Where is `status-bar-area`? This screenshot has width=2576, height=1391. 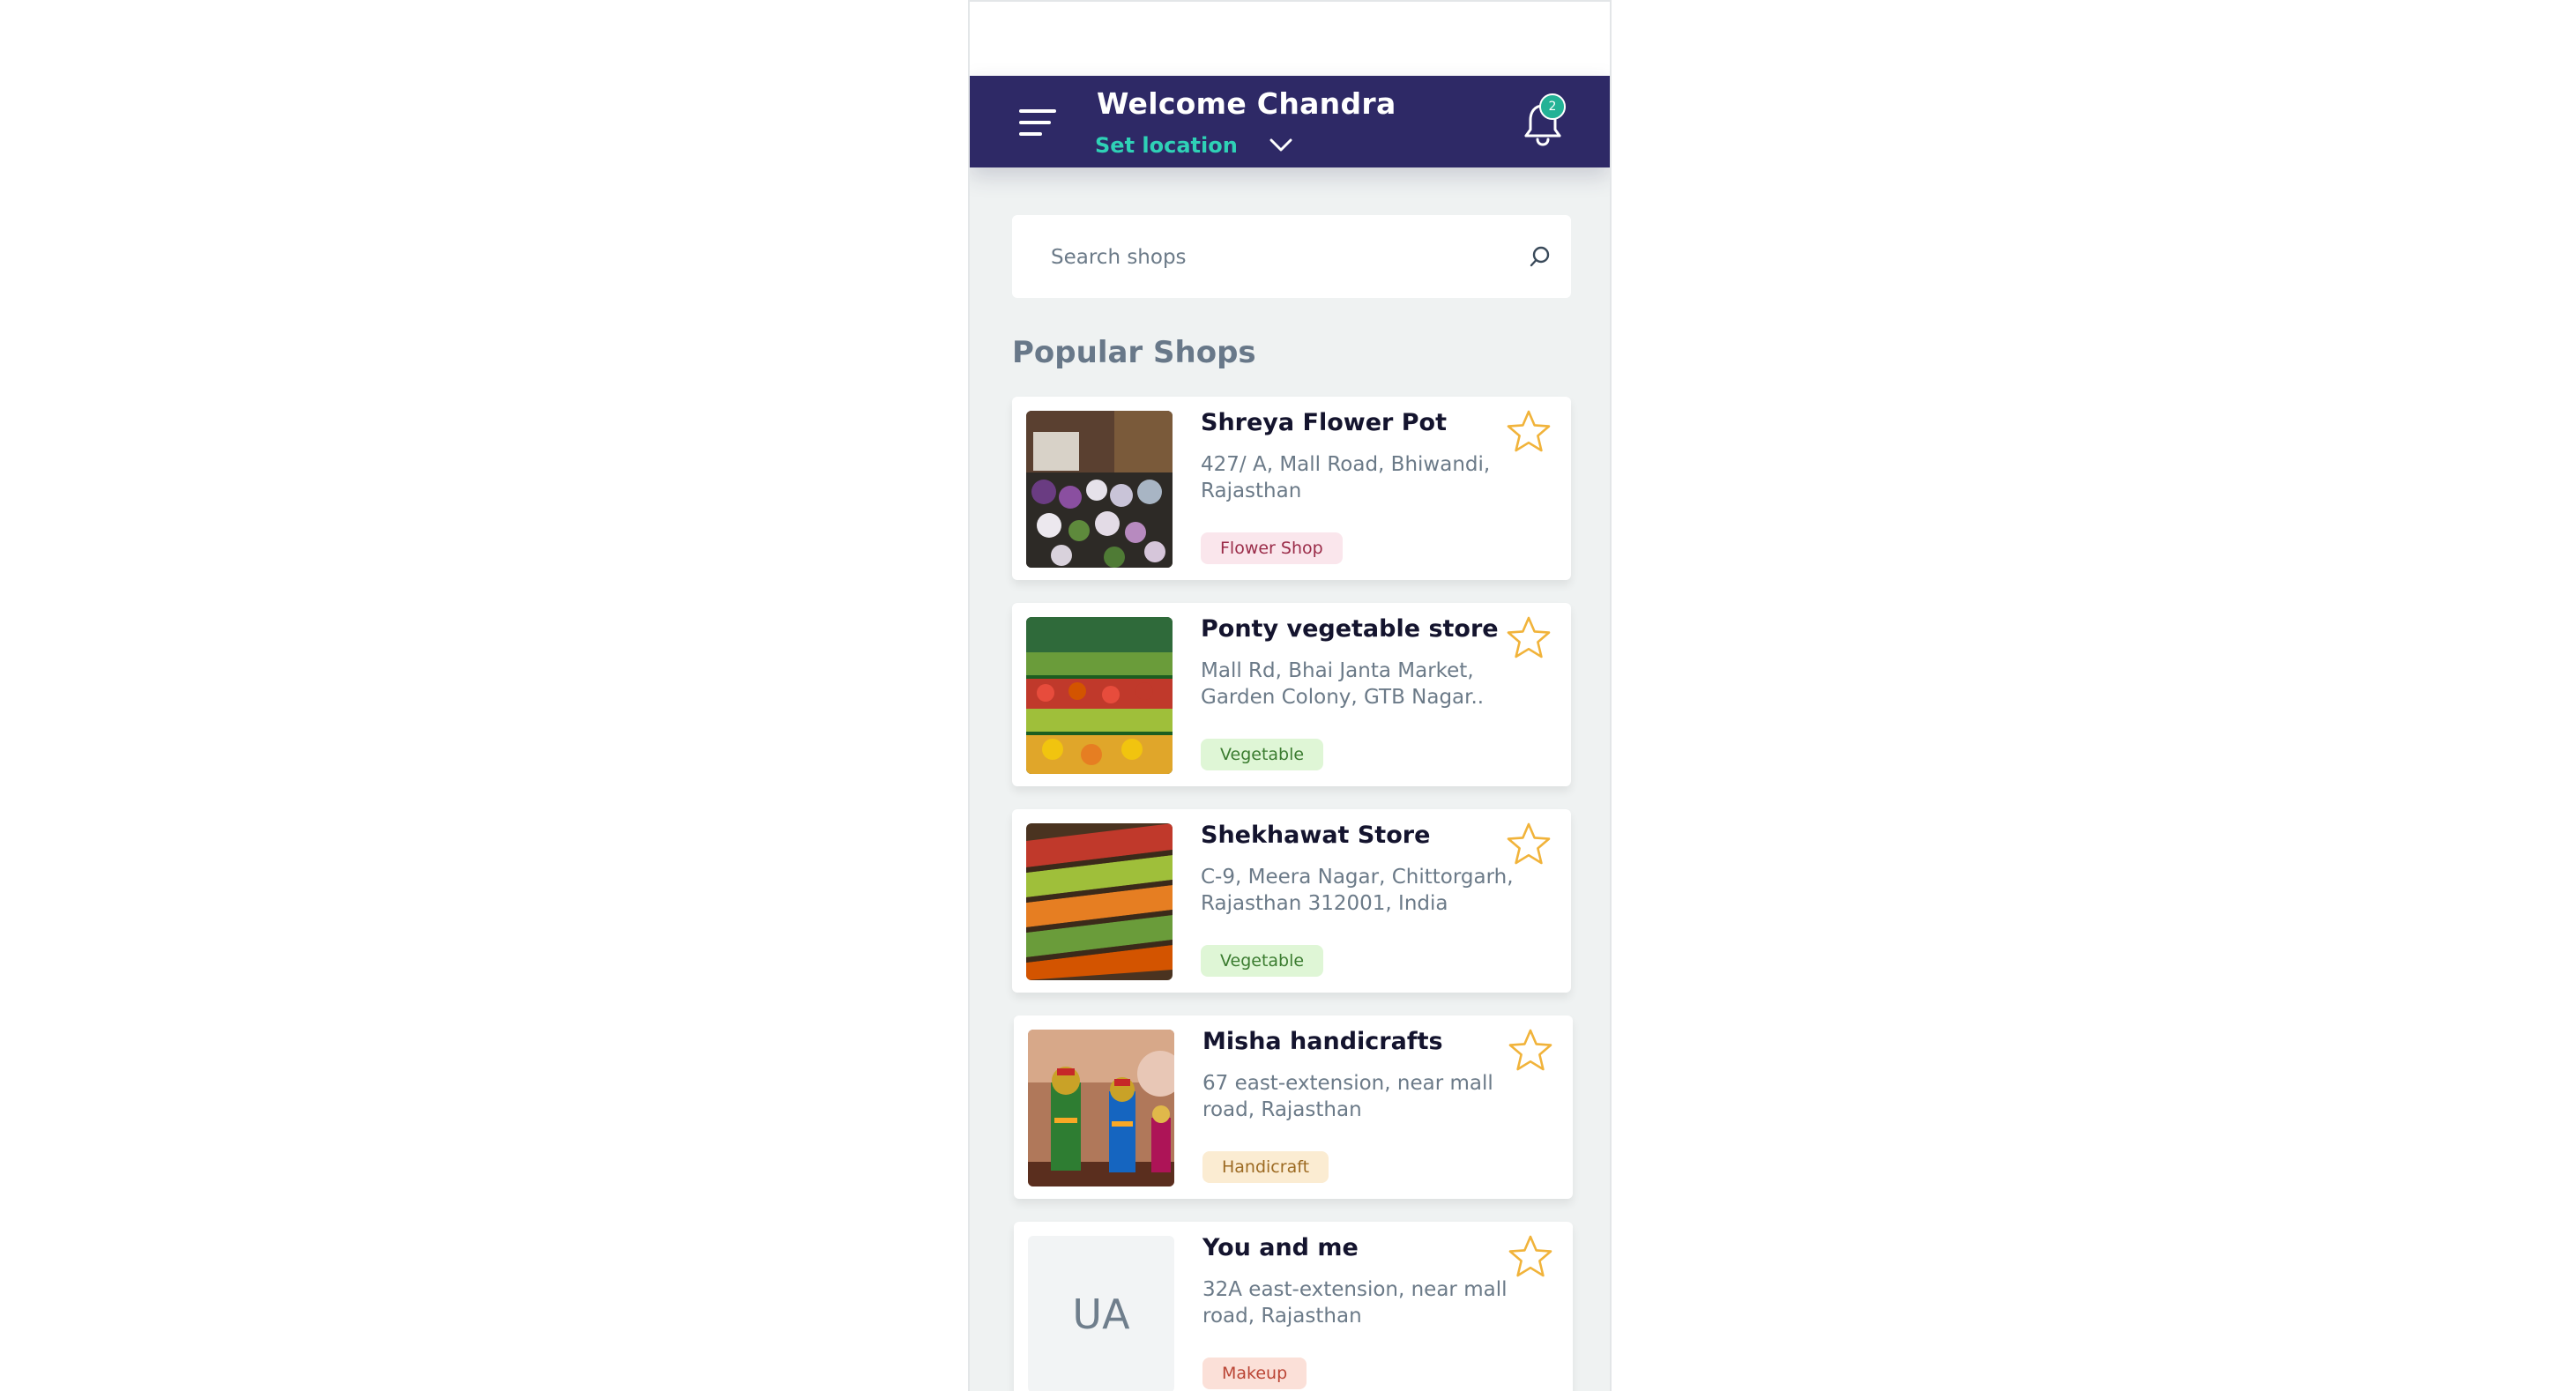 status-bar-area is located at coordinates (1290, 38).